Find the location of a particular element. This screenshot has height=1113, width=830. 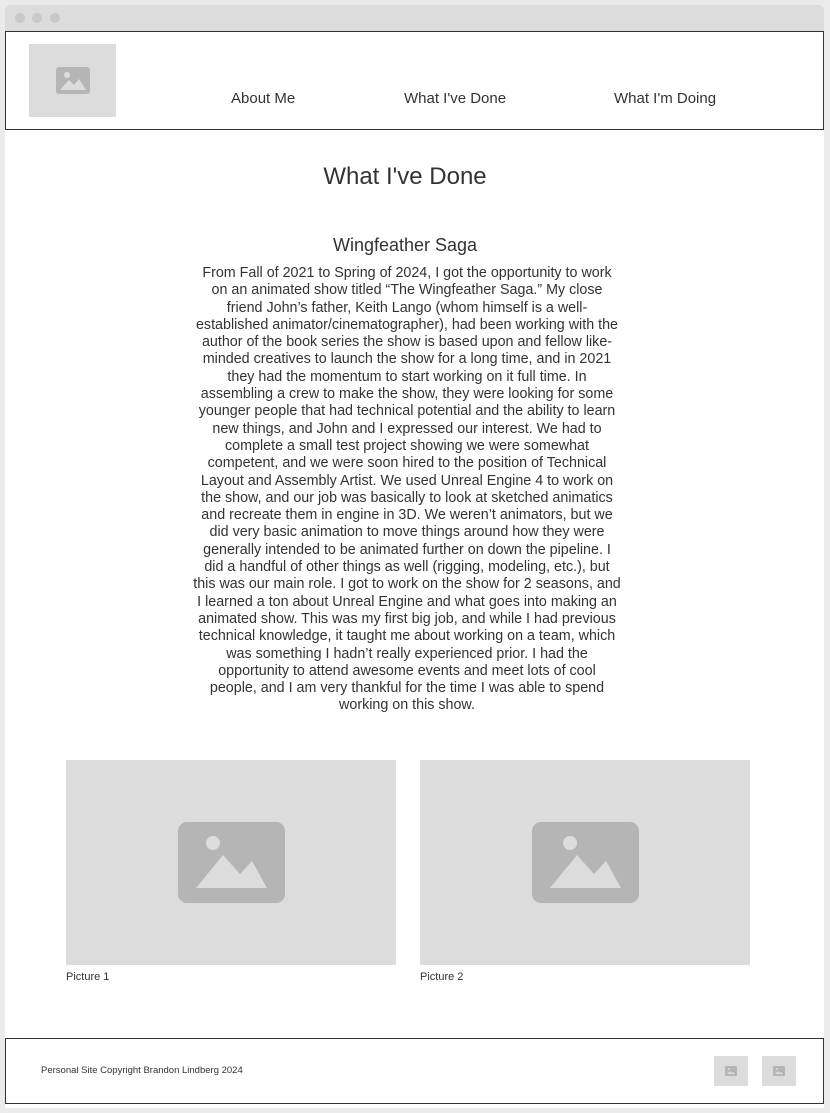

site-header: About Me What I've Done What I'm Doing is located at coordinates (414, 80).